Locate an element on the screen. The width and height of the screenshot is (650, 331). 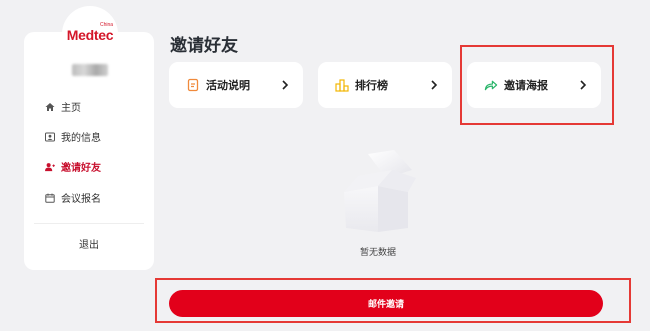
page-title: 邀请好友 is located at coordinates (204, 46).